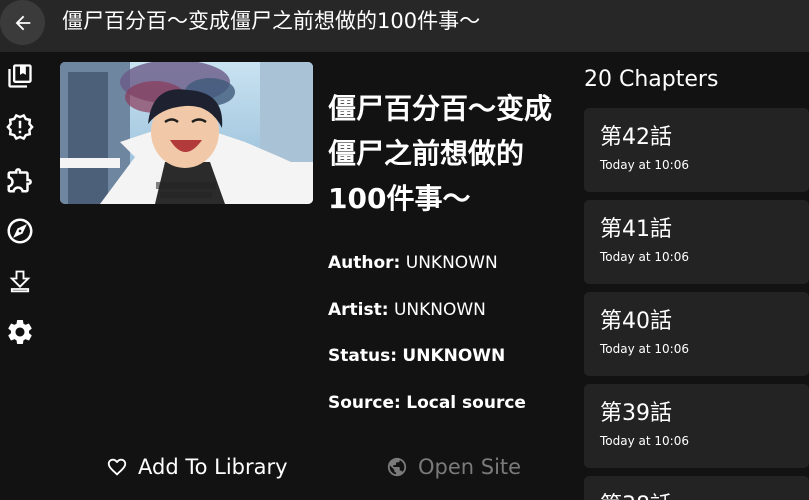 Image resolution: width=809 pixels, height=500 pixels. What do you see at coordinates (636, 496) in the screenshot?
I see `chapter-title: 第38話` at bounding box center [636, 496].